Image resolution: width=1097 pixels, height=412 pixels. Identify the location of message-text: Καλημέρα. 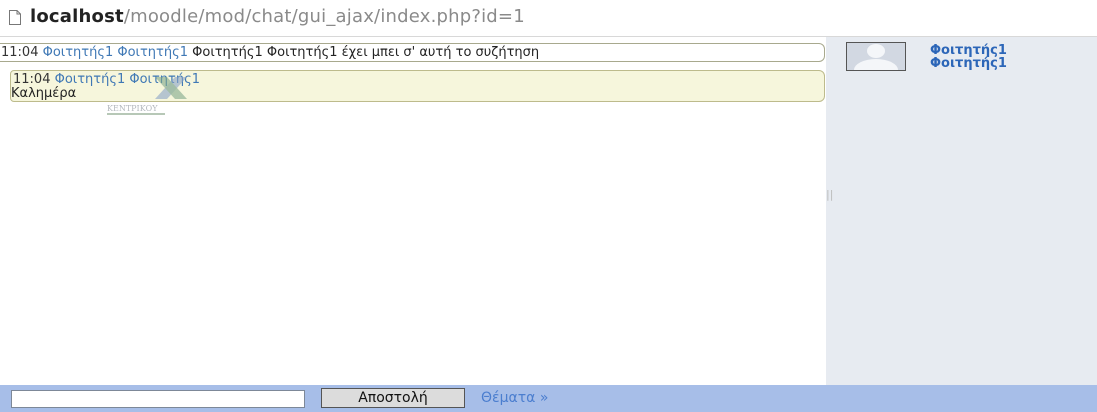
(44, 93).